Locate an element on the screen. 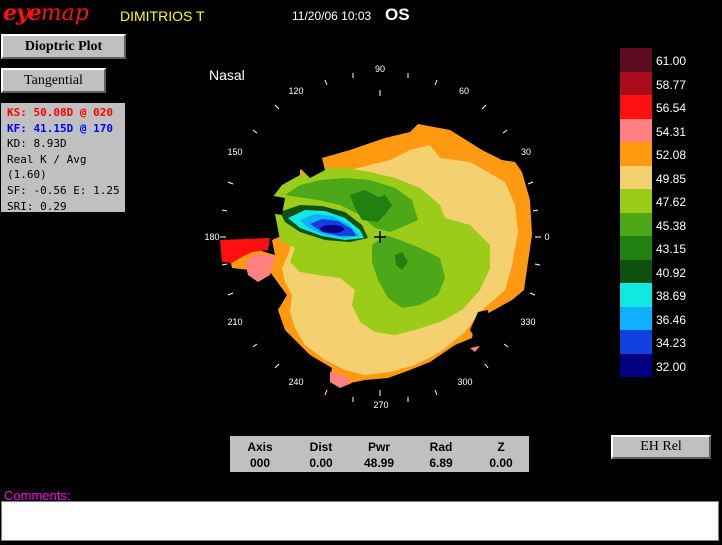 The width and height of the screenshot is (722, 545). eyelid-cutout-left is located at coordinates (276, 205).